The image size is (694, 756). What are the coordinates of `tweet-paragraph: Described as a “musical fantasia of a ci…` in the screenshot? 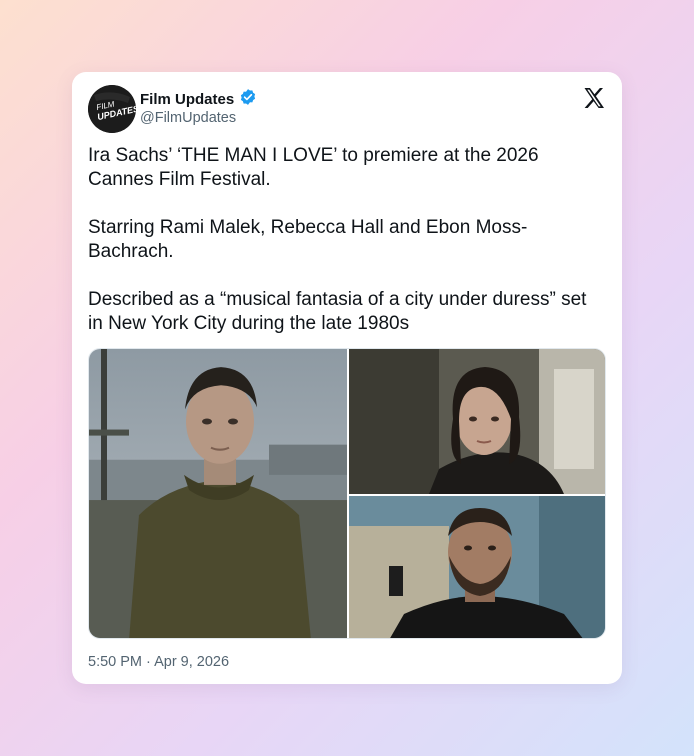 It's located at (337, 311).